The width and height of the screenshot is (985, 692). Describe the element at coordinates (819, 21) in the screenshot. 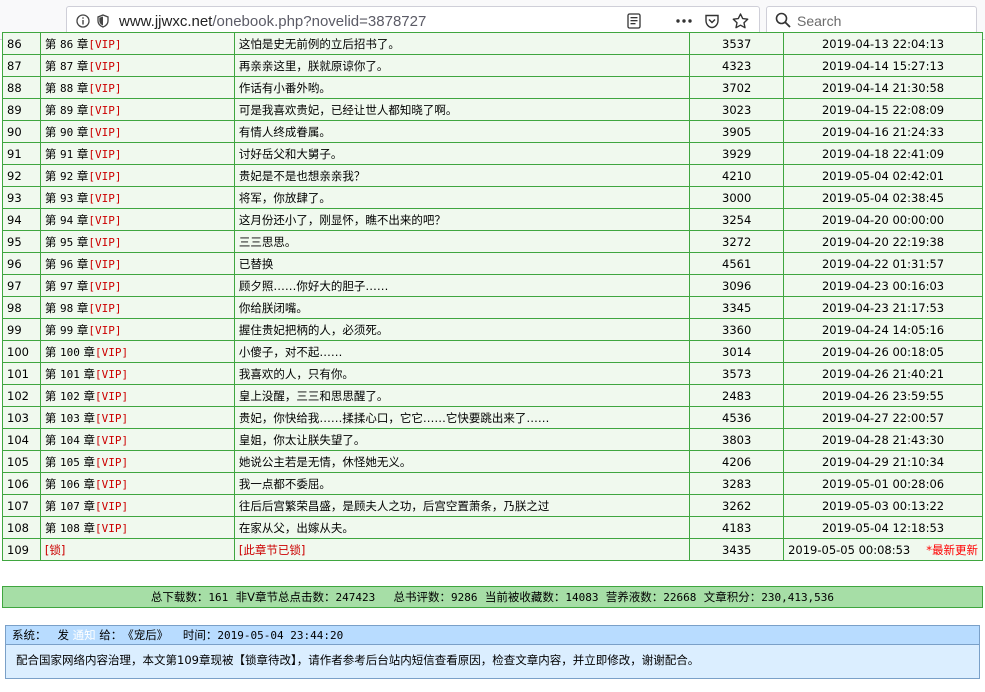

I see `search-input: Search` at that location.